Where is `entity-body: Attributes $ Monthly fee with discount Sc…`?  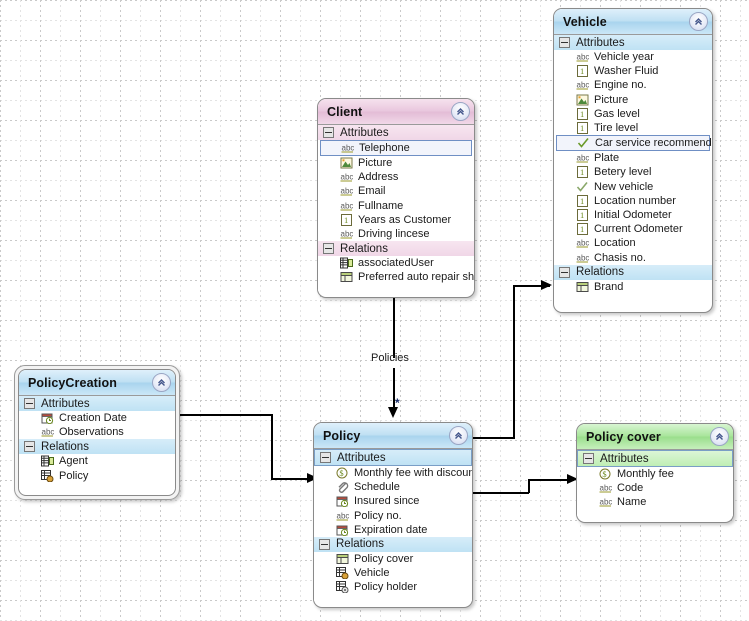
entity-body: Attributes $ Monthly fee with discount Sc… is located at coordinates (393, 525).